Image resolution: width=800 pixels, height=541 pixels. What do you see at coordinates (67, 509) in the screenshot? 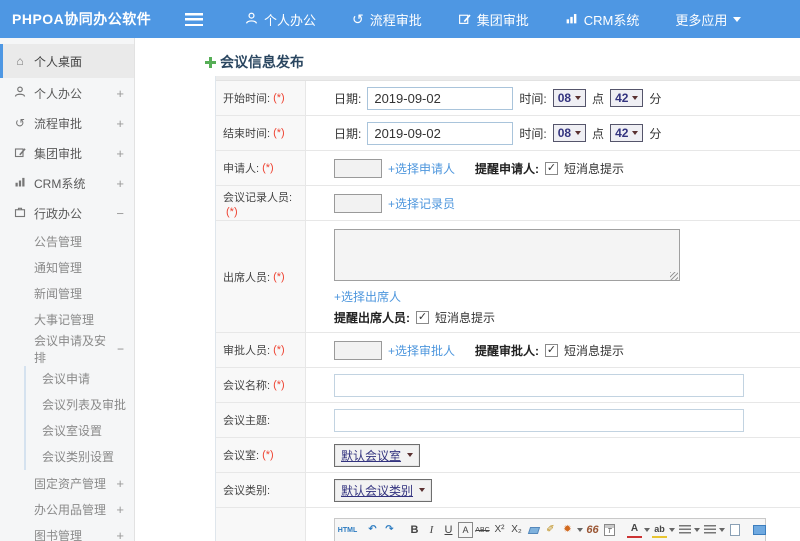
I see `sidebar-item-office-supplies-mgmt: 办公用品管理 +` at bounding box center [67, 509].